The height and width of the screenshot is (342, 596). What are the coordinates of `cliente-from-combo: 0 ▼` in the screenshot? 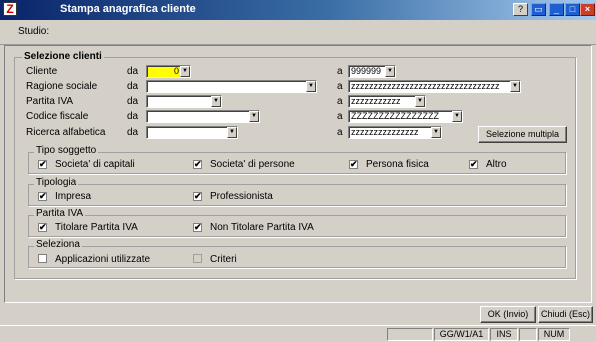 It's located at (168, 71).